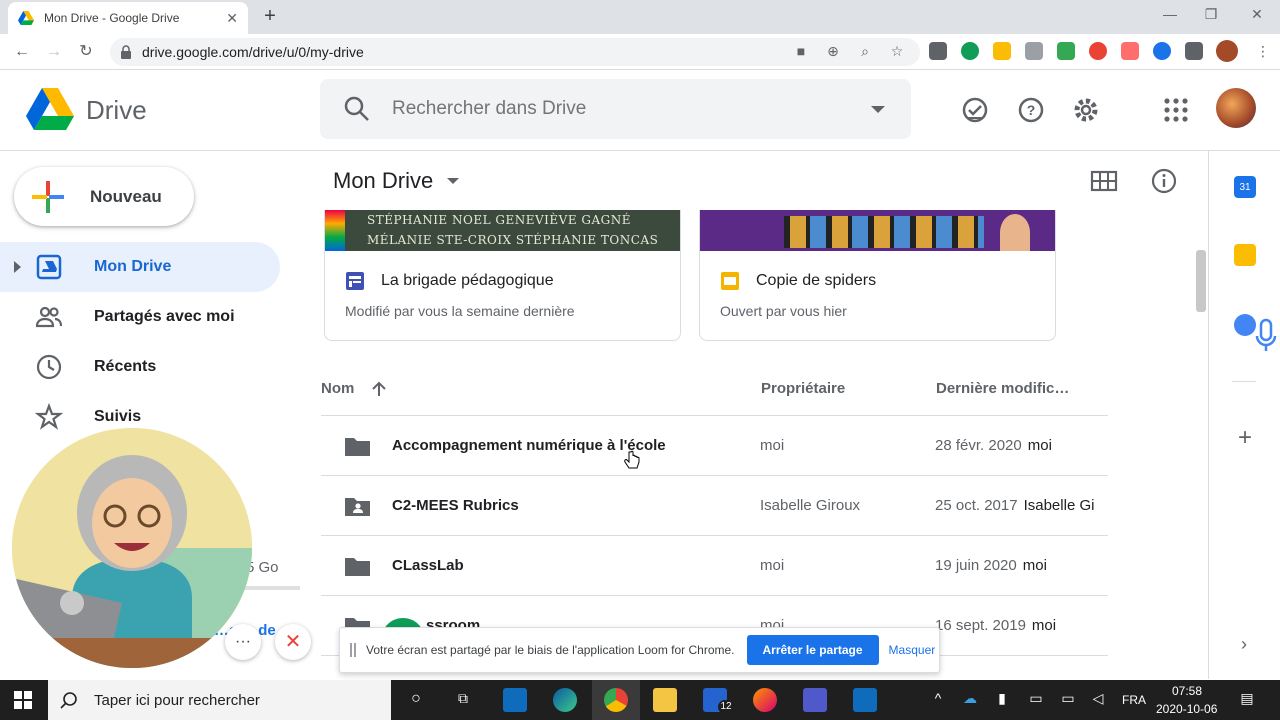  What do you see at coordinates (1162, 51) in the screenshot?
I see `extension-vpn-icon` at bounding box center [1162, 51].